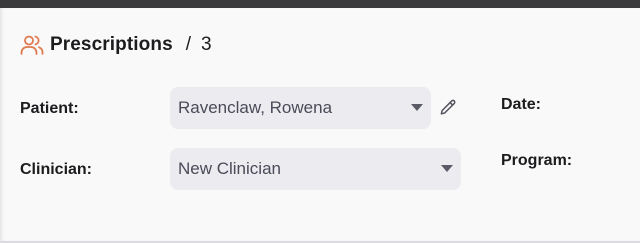 The image size is (640, 243). I want to click on page-title: Prescriptions, so click(111, 44).